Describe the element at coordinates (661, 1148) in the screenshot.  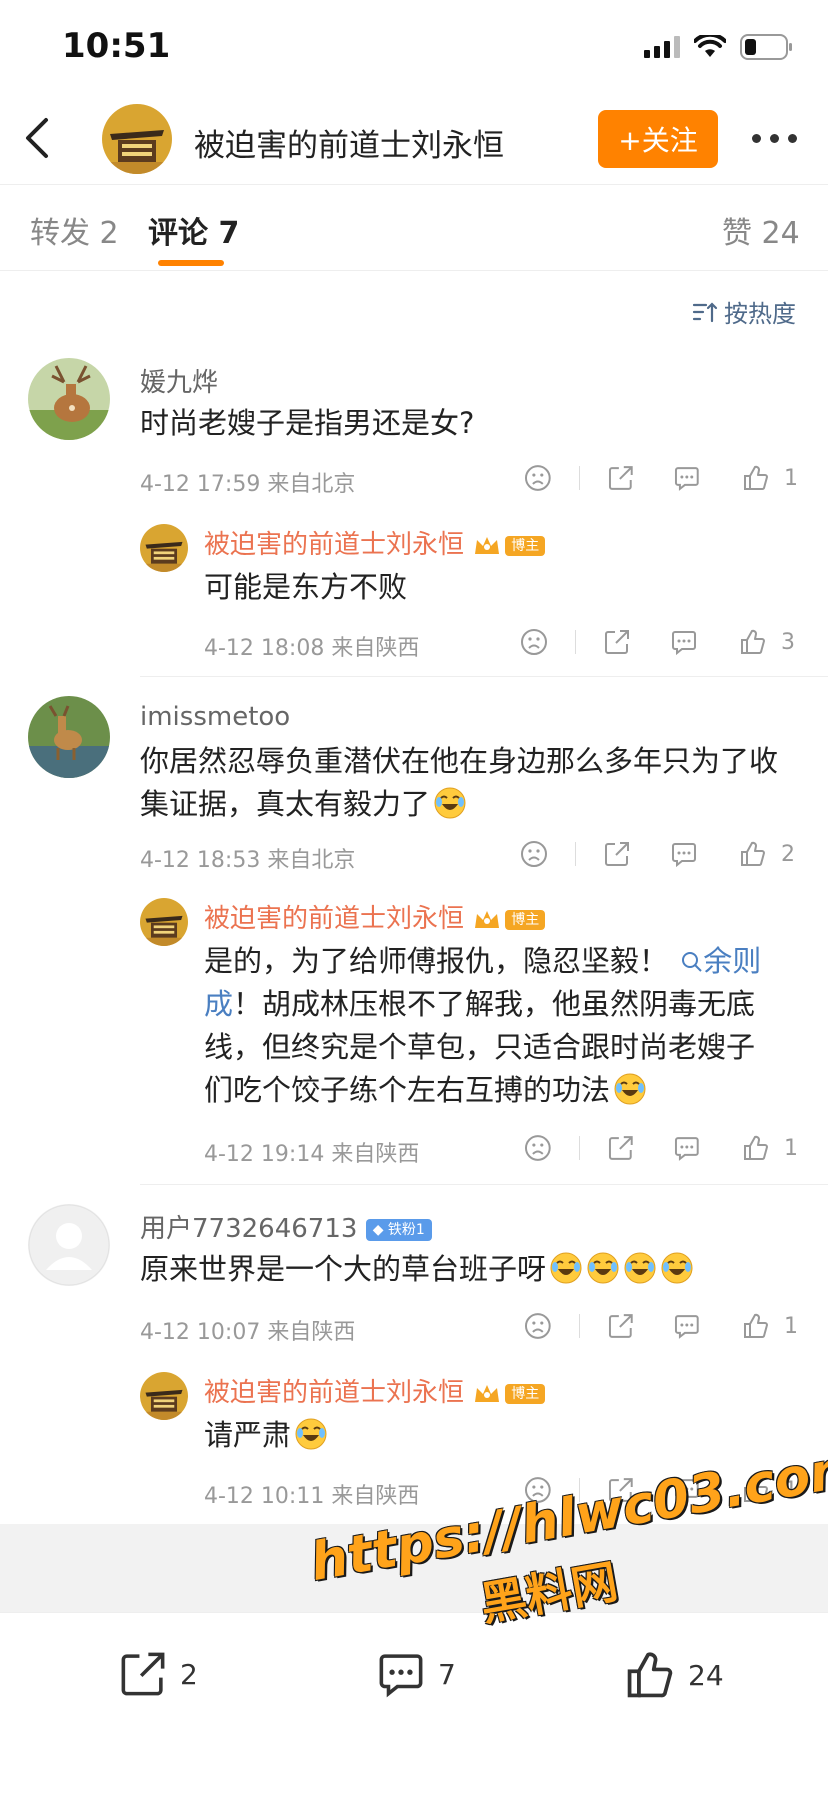
I see `reply-actions: 1` at that location.